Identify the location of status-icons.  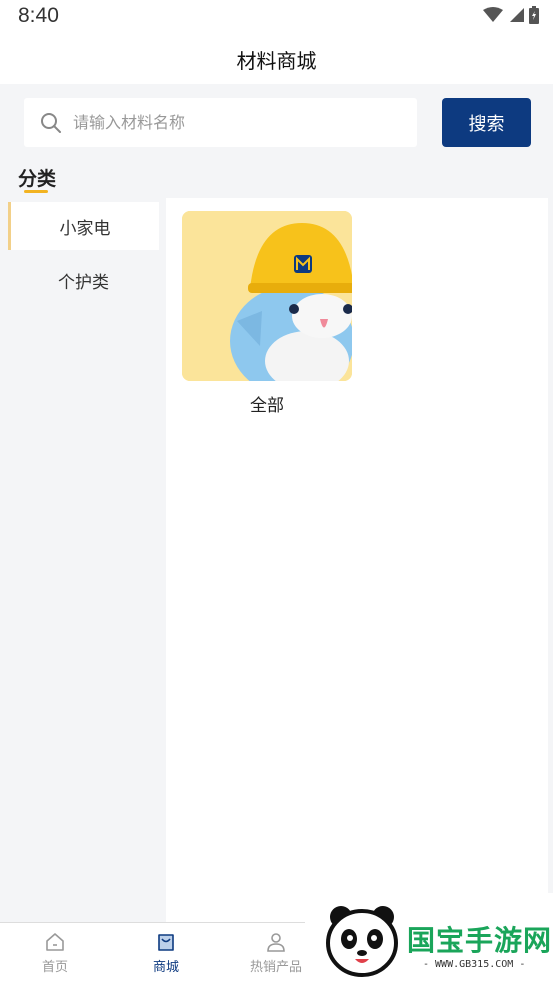
(511, 15).